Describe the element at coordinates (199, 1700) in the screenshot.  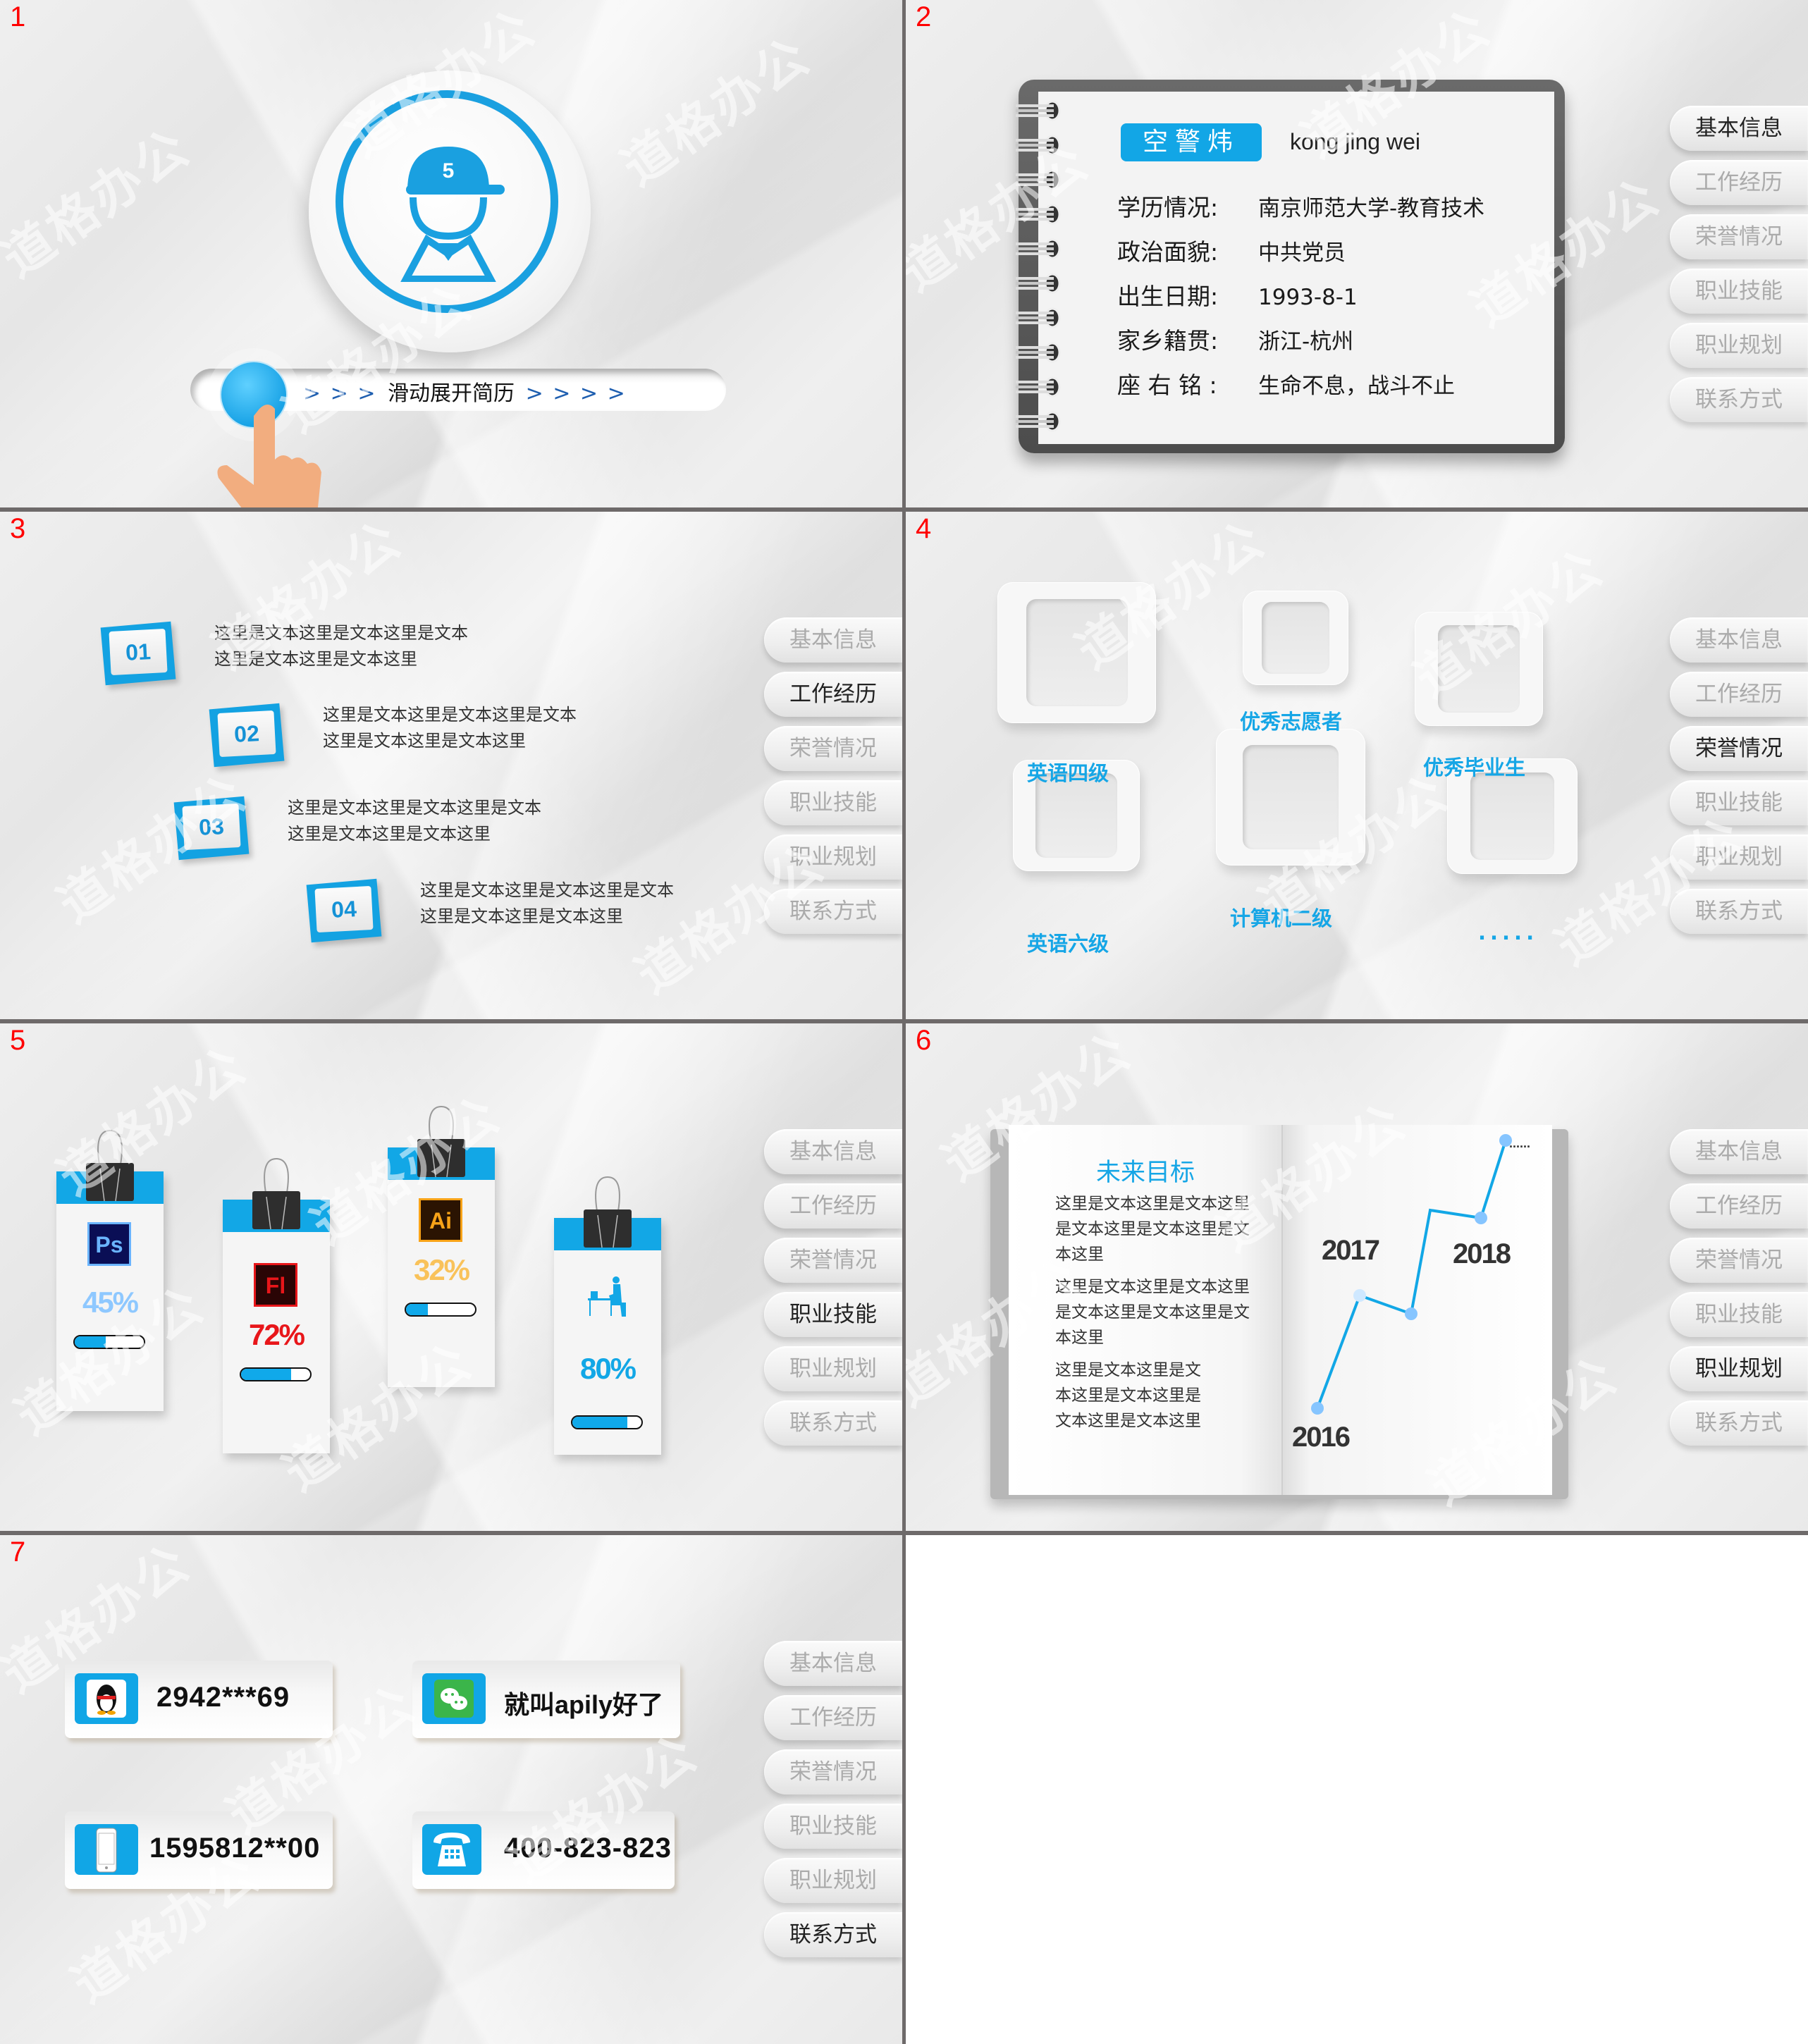
I see `contact-card-qq: 2942***69` at that location.